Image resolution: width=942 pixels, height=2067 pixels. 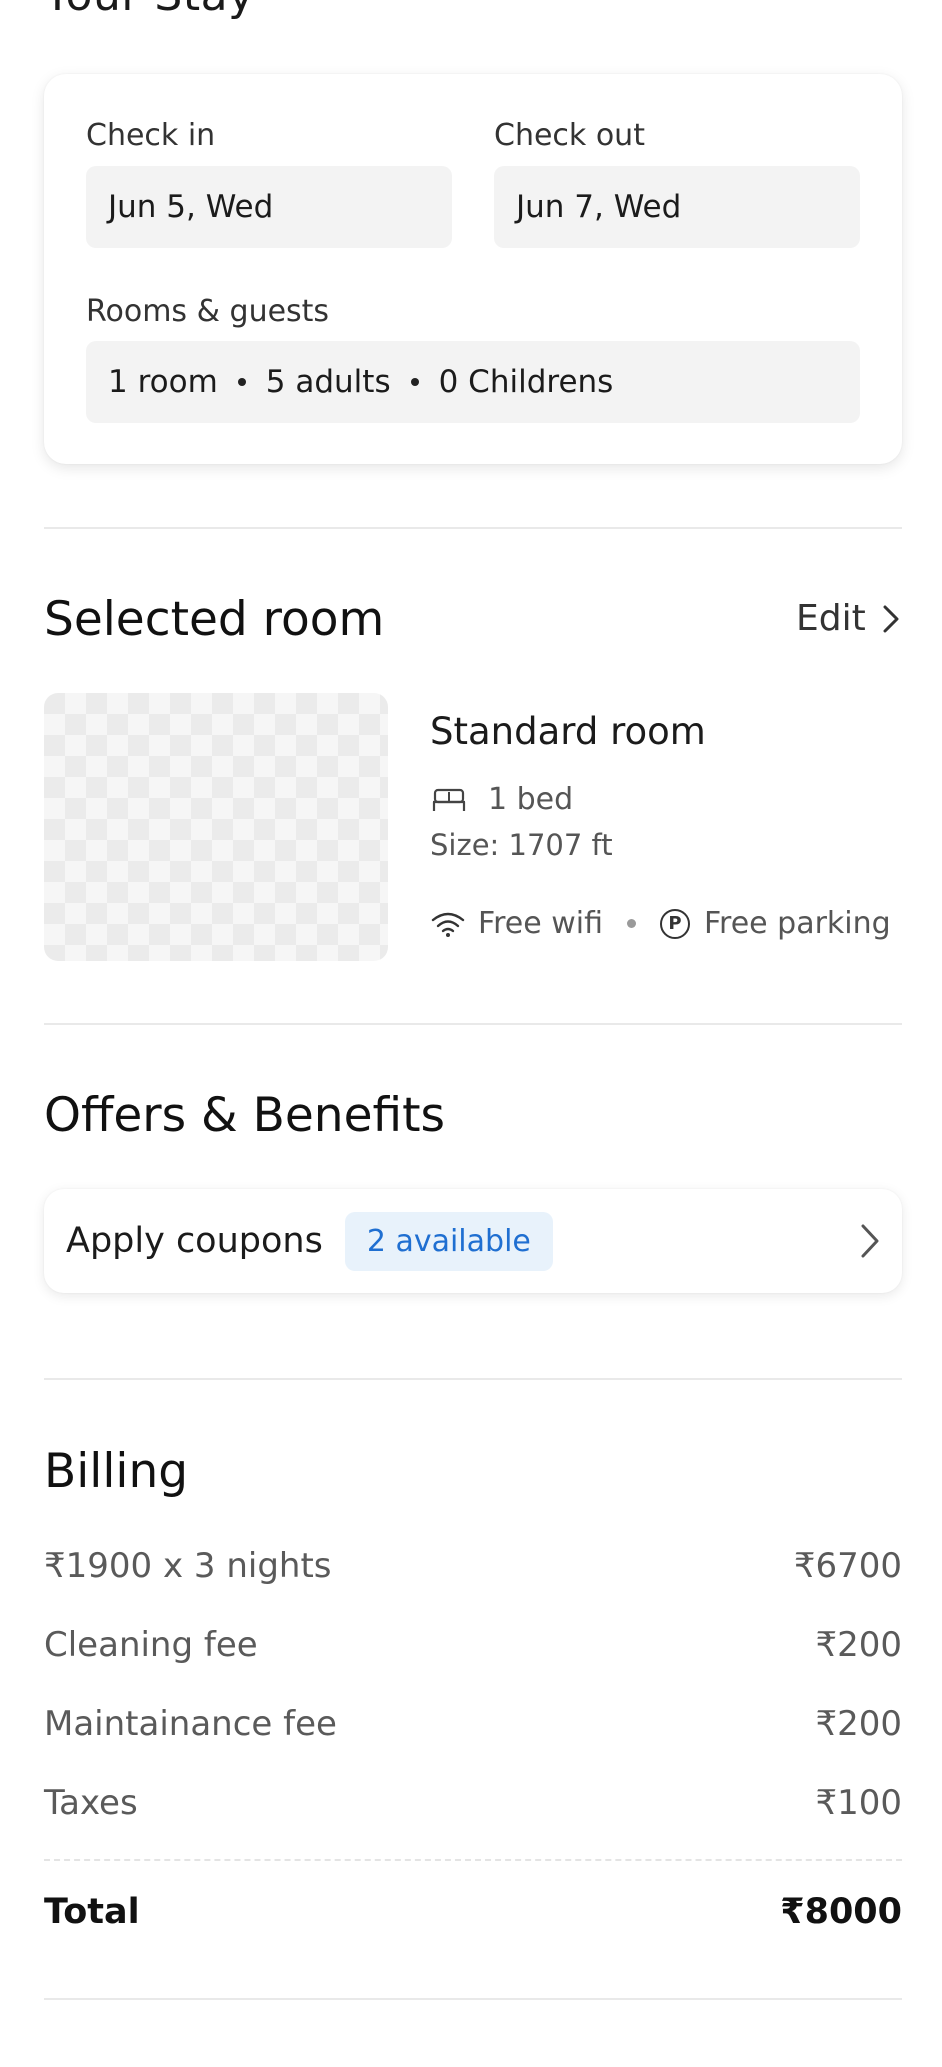 What do you see at coordinates (208, 311) in the screenshot?
I see `rooms-guests-label: Rooms & guests` at bounding box center [208, 311].